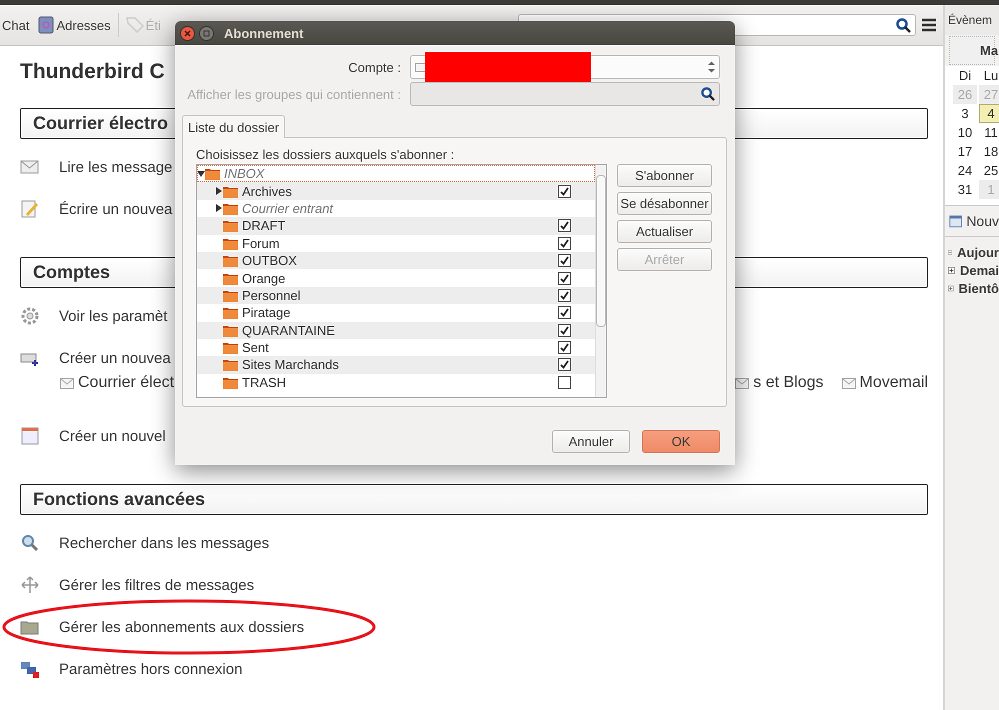 The width and height of the screenshot is (999, 710). What do you see at coordinates (294, 94) in the screenshot?
I see `field-label: Afficher les groupes qui contiennent :` at bounding box center [294, 94].